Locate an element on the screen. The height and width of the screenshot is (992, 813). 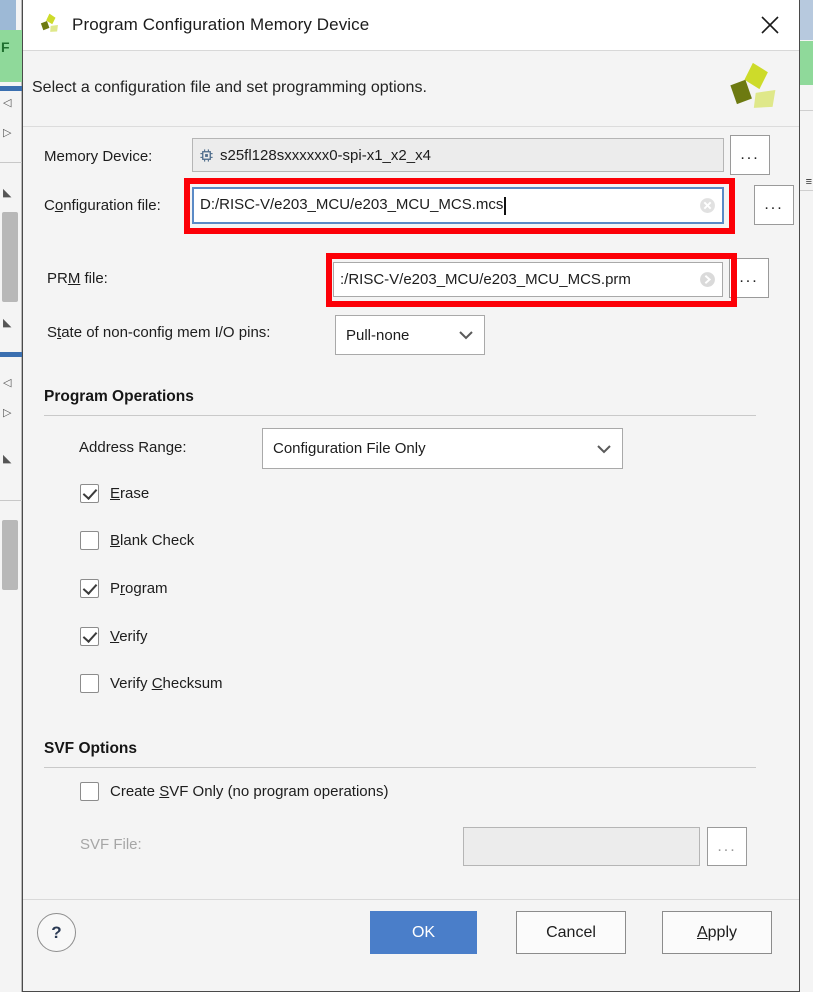
blank-post: lank Check is located at coordinates (157, 540).